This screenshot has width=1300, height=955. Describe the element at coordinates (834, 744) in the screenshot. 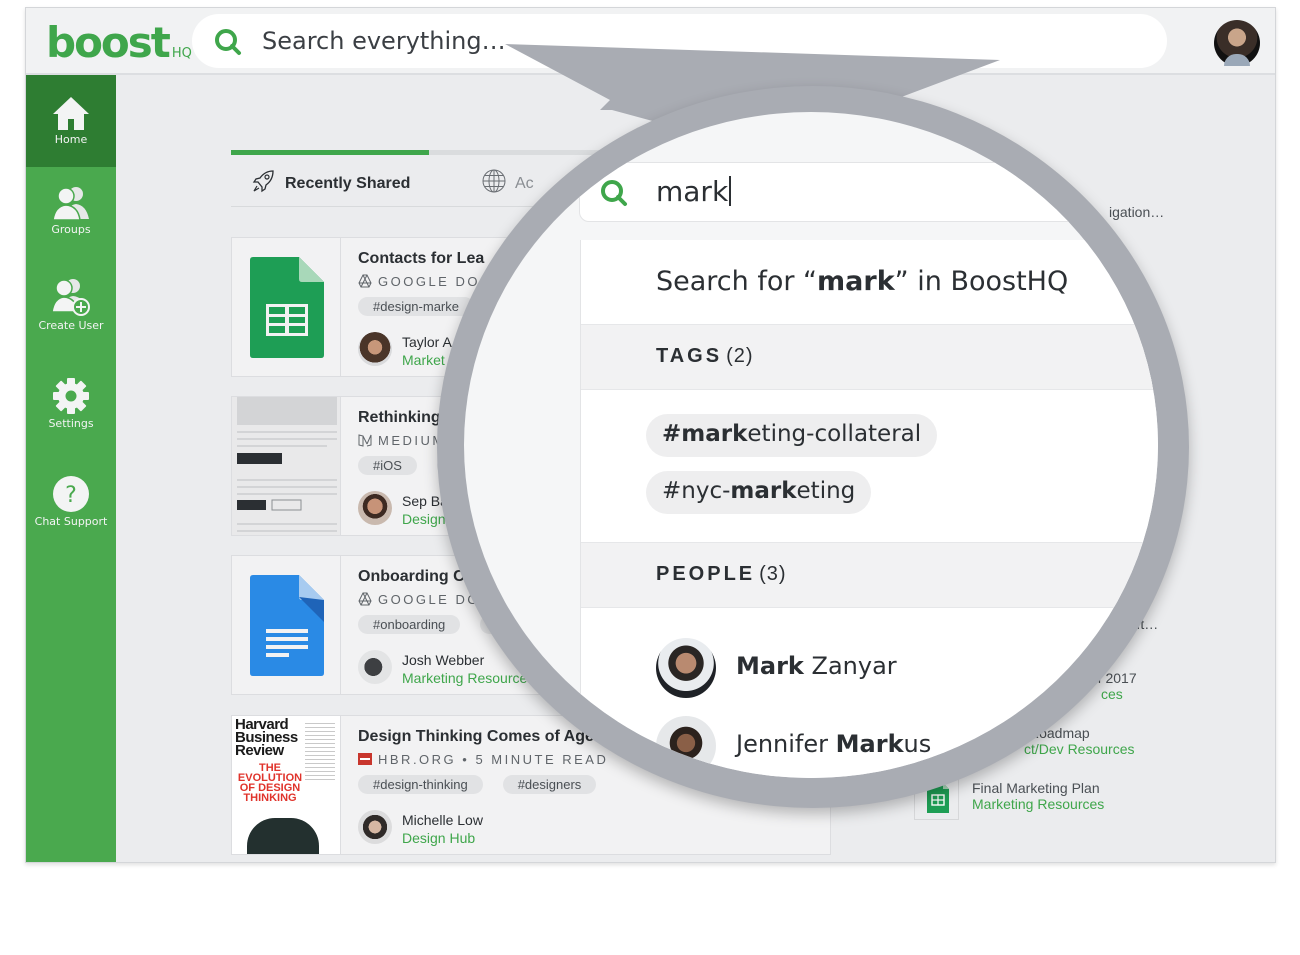

I see `person-name: Jennifer Markus` at that location.